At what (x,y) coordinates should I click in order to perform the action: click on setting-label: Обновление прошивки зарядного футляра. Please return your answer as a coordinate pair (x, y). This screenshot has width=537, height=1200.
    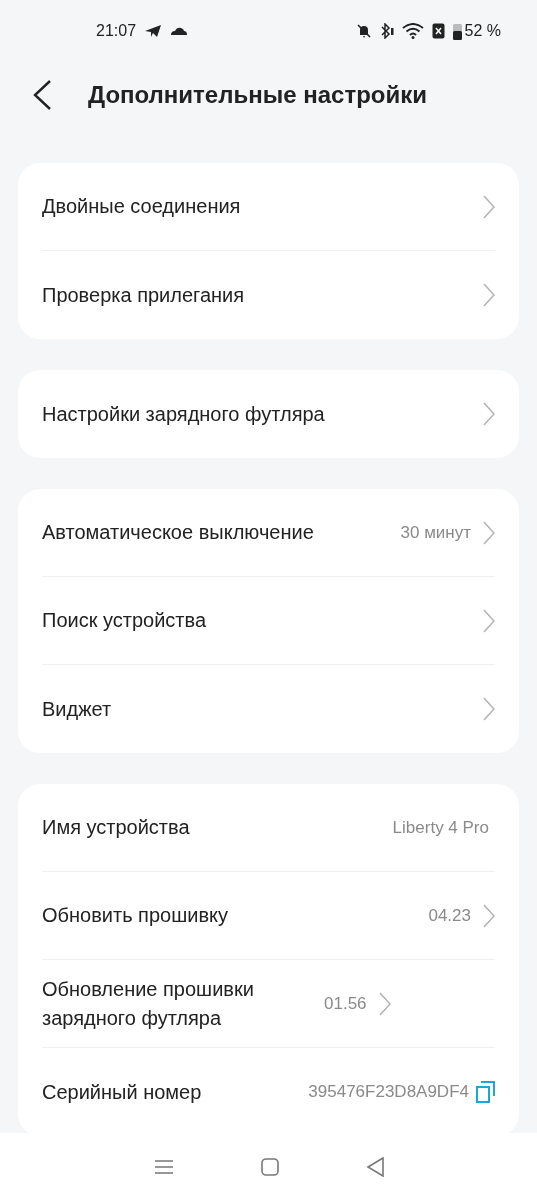
    Looking at the image, I should click on (177, 1003).